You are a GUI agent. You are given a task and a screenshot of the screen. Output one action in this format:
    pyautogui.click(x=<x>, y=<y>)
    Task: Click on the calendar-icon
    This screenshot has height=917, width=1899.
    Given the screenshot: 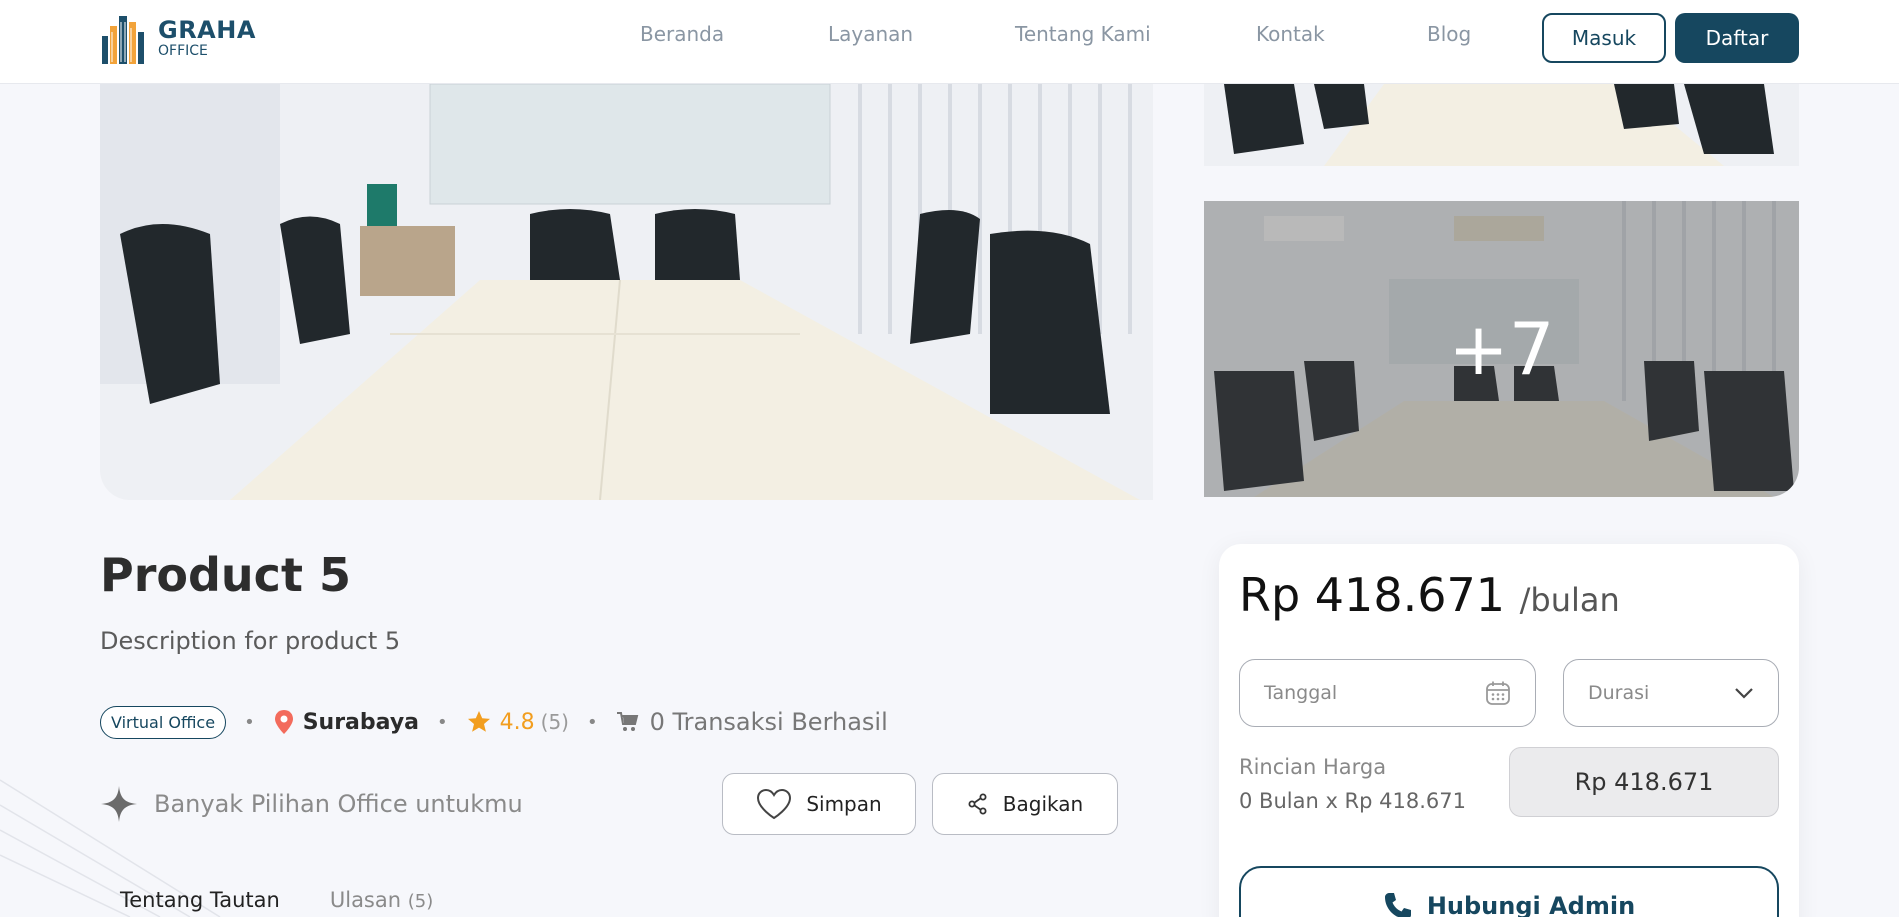 What is the action you would take?
    pyautogui.click(x=1498, y=693)
    